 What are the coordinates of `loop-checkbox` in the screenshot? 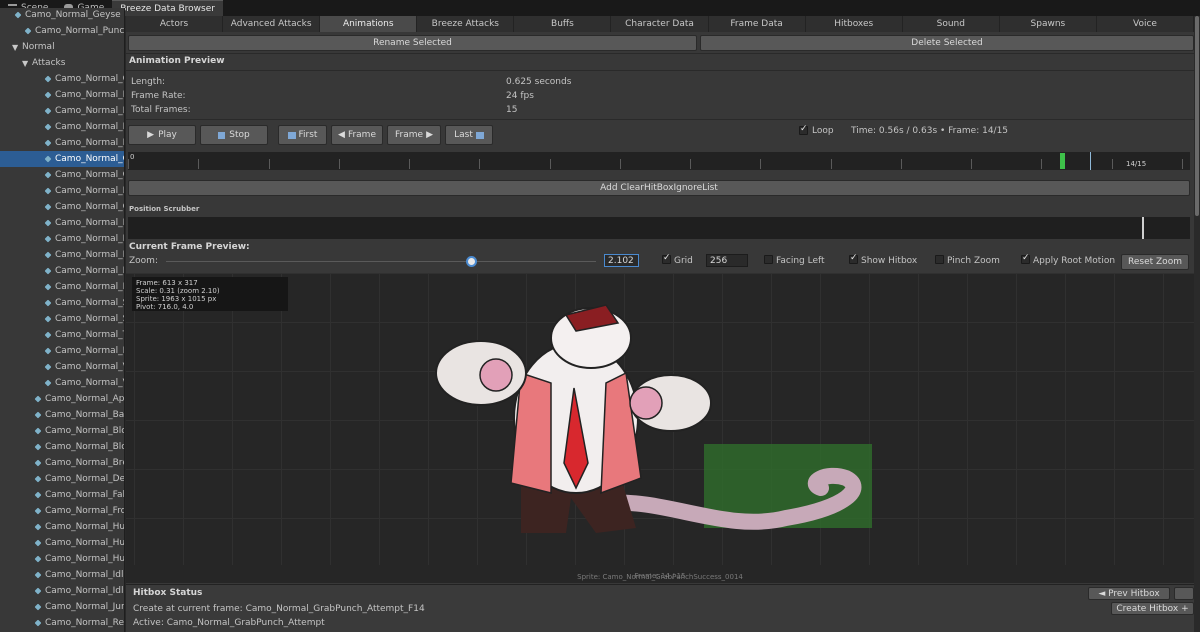 It's located at (803, 129).